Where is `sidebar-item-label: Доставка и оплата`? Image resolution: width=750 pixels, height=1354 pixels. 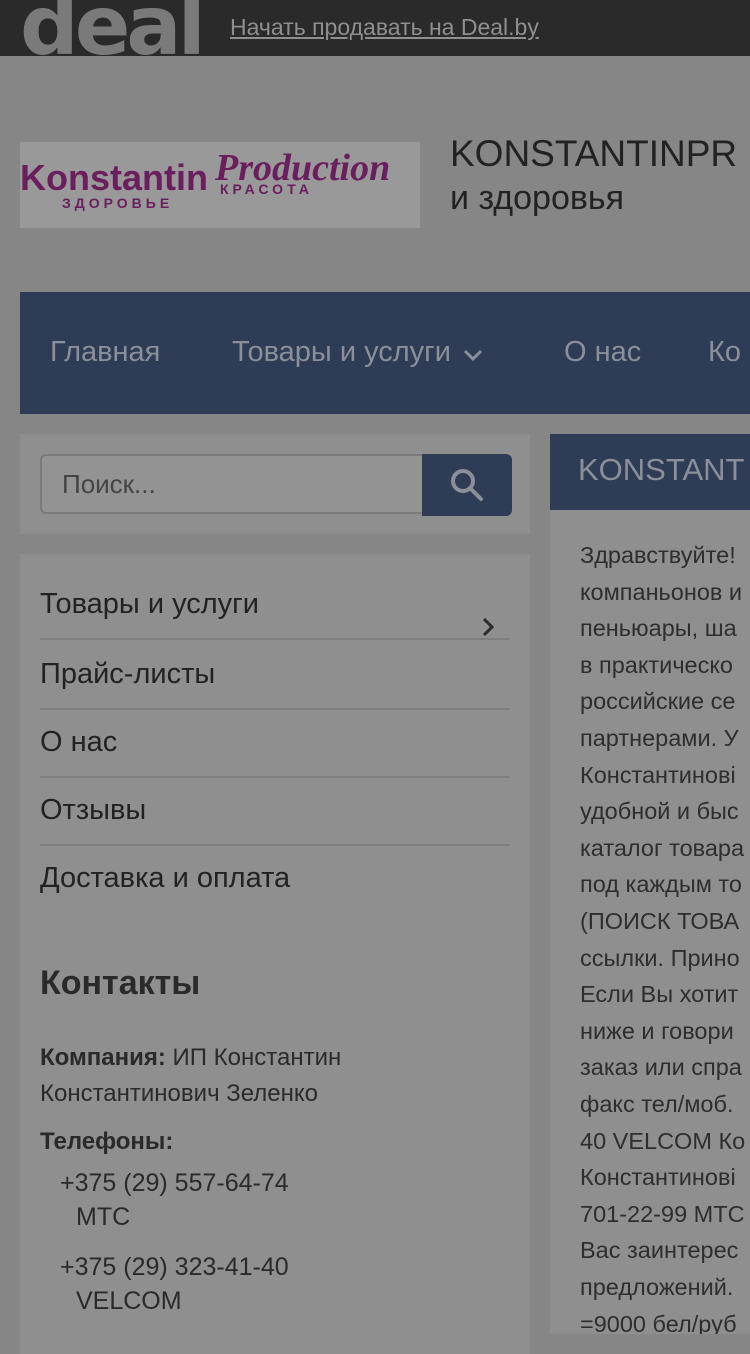 sidebar-item-label: Доставка и оплата is located at coordinates (165, 878).